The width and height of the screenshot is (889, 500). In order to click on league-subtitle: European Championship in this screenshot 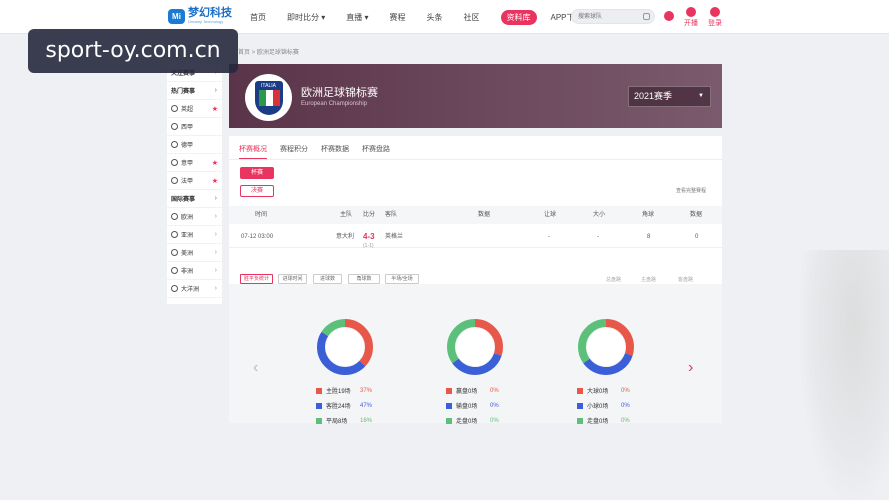, I will do `click(334, 104)`.